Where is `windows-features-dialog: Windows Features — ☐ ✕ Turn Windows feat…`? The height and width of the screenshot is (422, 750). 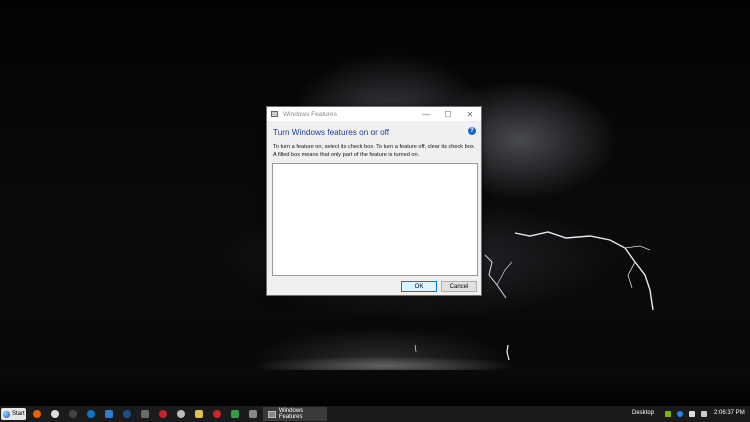 windows-features-dialog: Windows Features — ☐ ✕ Turn Windows feat… is located at coordinates (374, 201).